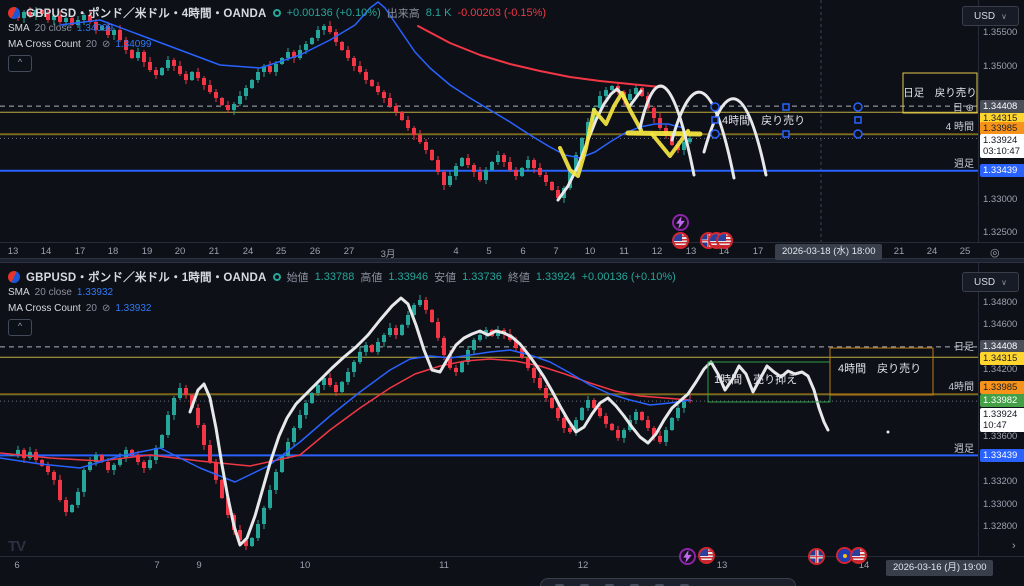 The height and width of the screenshot is (586, 1024). I want to click on time-tick: 27, so click(349, 251).